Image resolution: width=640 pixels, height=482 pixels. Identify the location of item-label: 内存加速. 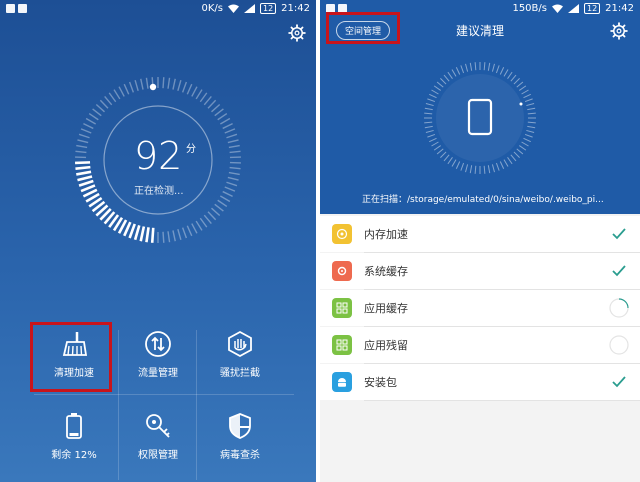
(386, 234).